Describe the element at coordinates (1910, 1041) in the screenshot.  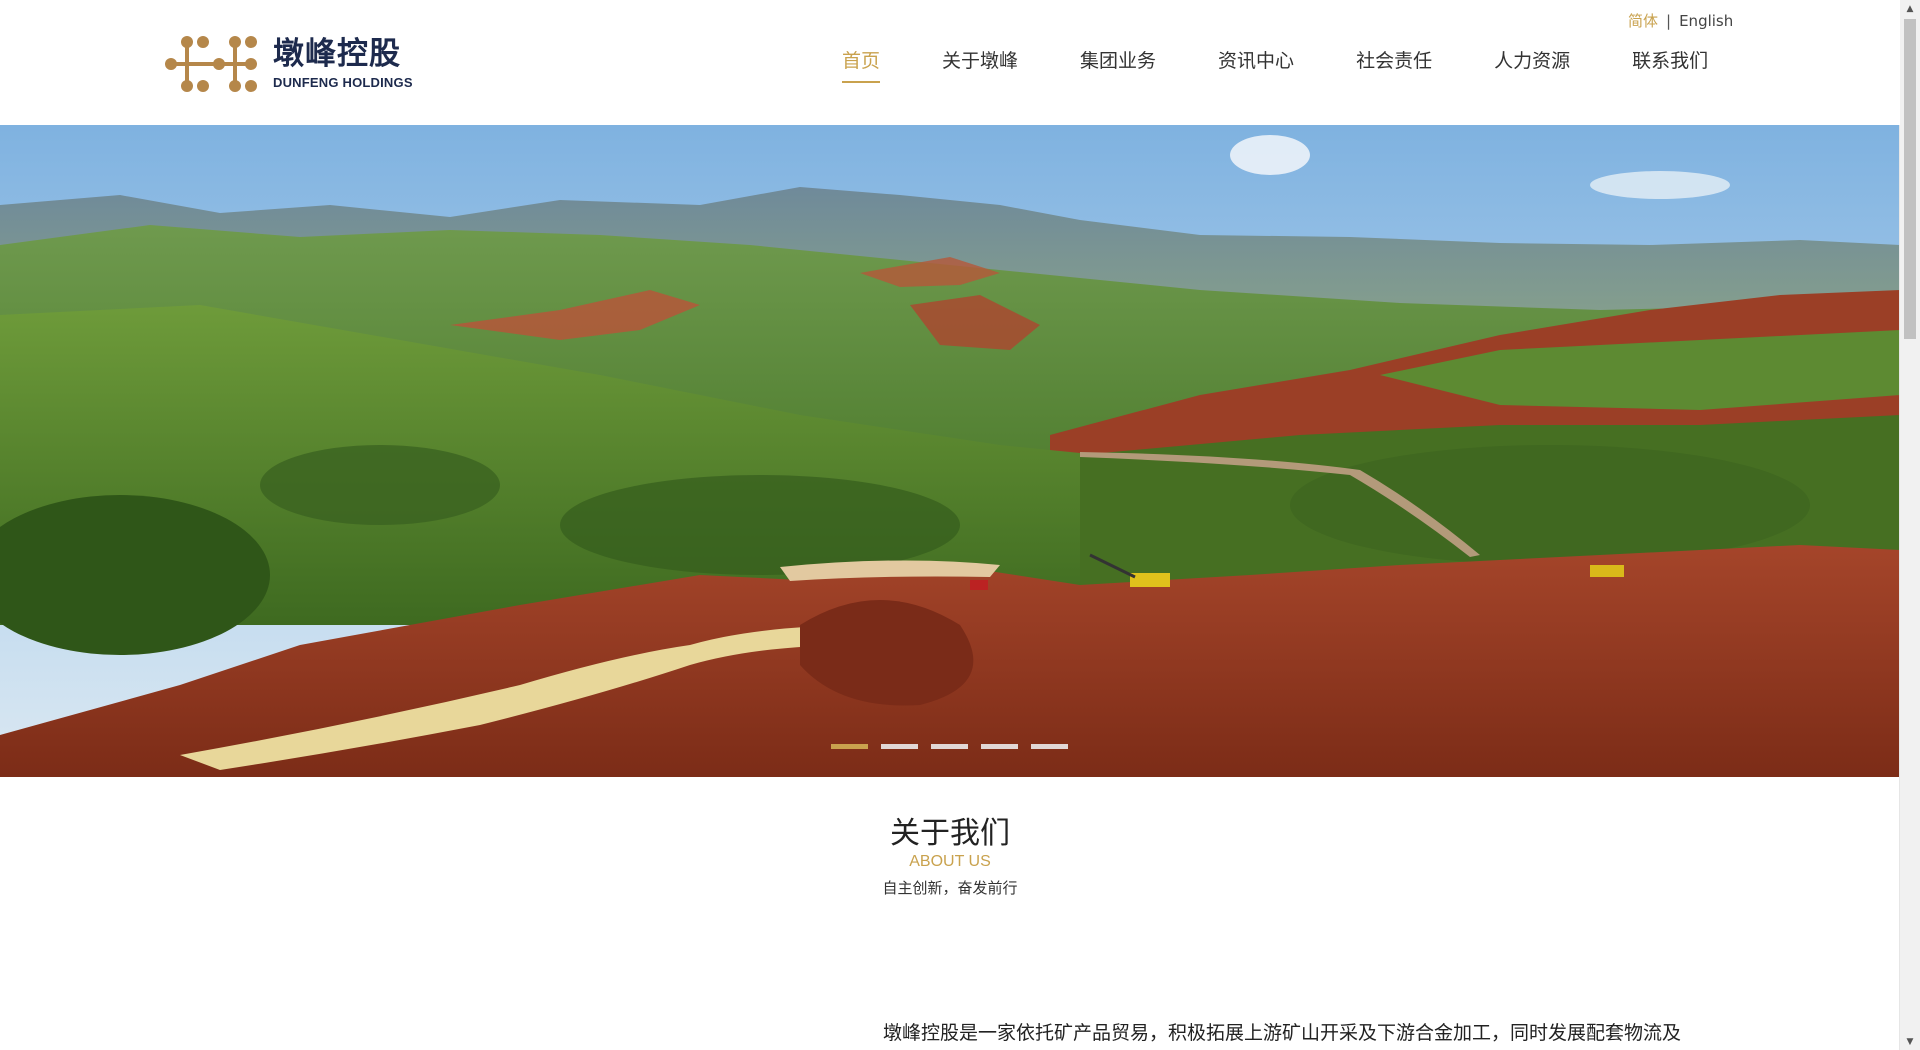
I see `arrow-down-icon: ▼` at that location.